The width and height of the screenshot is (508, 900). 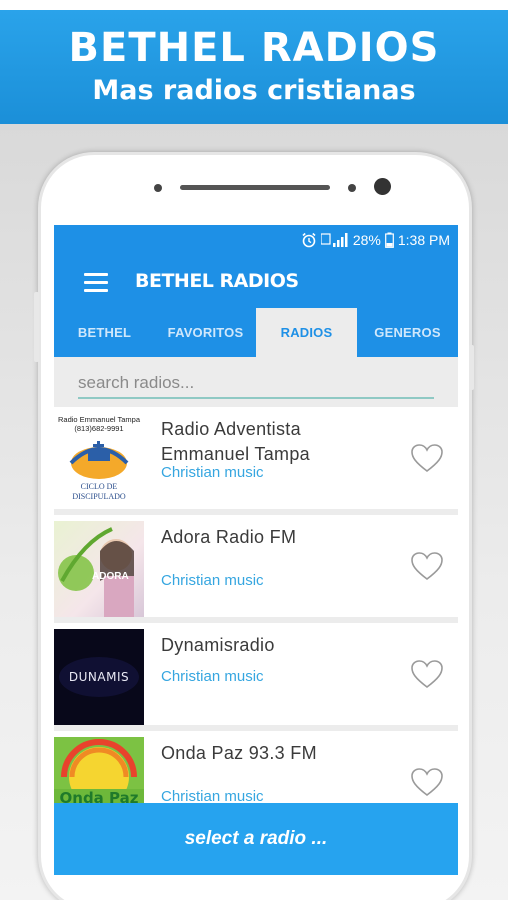 I want to click on status-bar: 28% 1:38 PM, so click(x=256, y=240).